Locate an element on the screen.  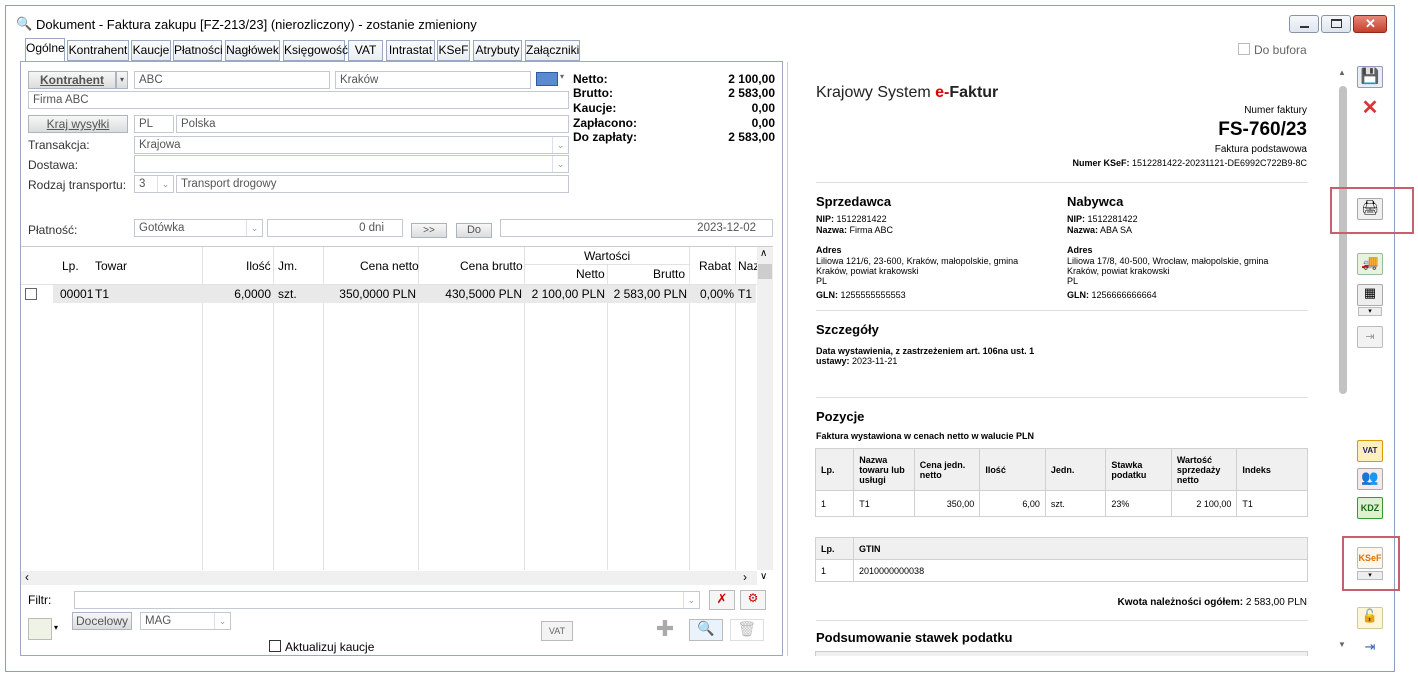
aktualizuj-kaucje-checkbox is located at coordinates (275, 646).